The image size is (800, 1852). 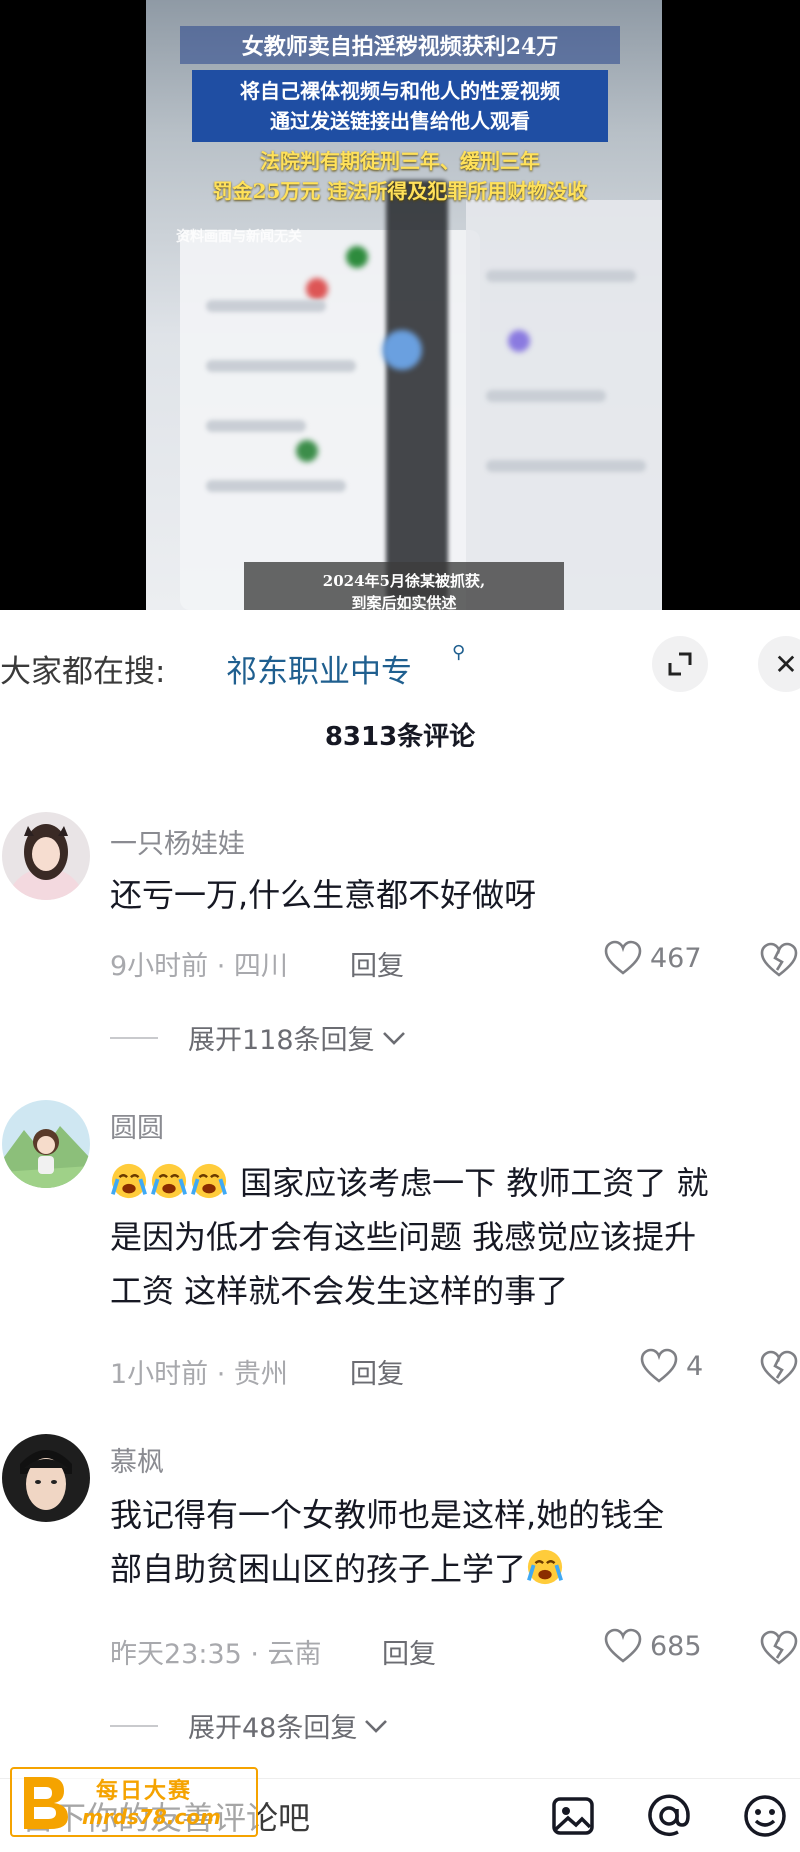 I want to click on expand-button, so click(x=680, y=664).